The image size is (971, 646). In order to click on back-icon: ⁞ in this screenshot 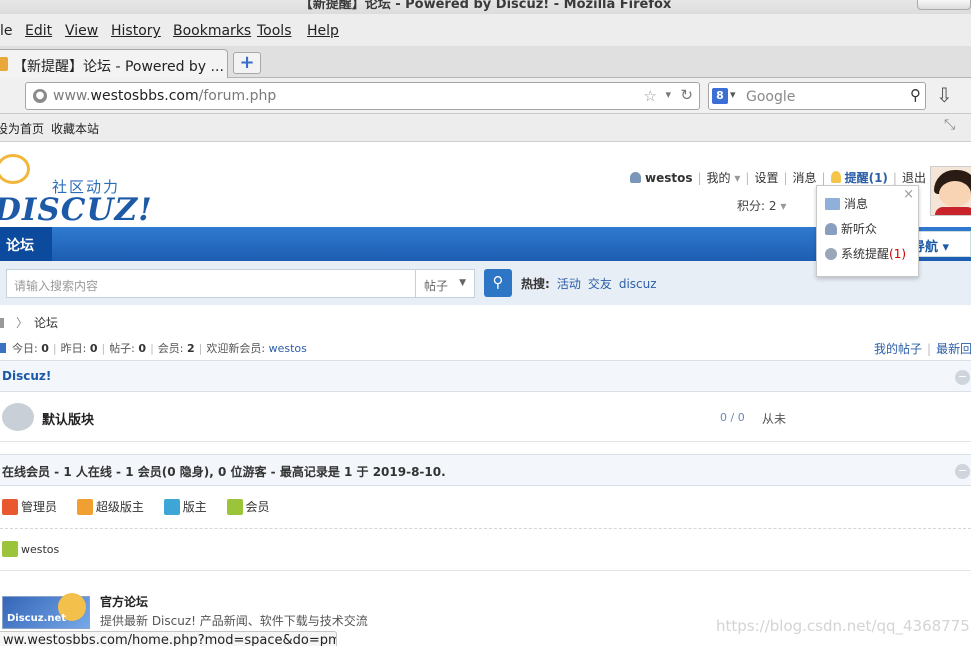, I will do `click(8, 96)`.